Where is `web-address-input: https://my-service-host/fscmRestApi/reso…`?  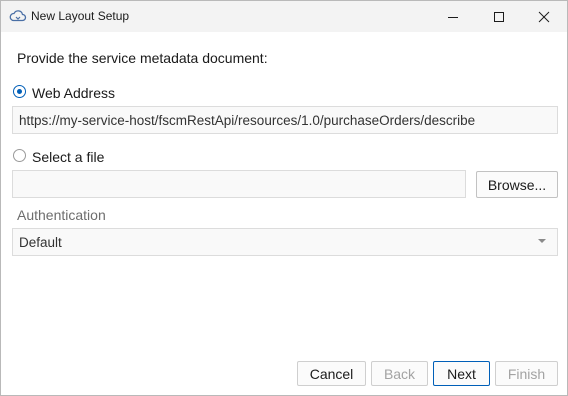
web-address-input: https://my-service-host/fscmRestApi/reso… is located at coordinates (285, 120).